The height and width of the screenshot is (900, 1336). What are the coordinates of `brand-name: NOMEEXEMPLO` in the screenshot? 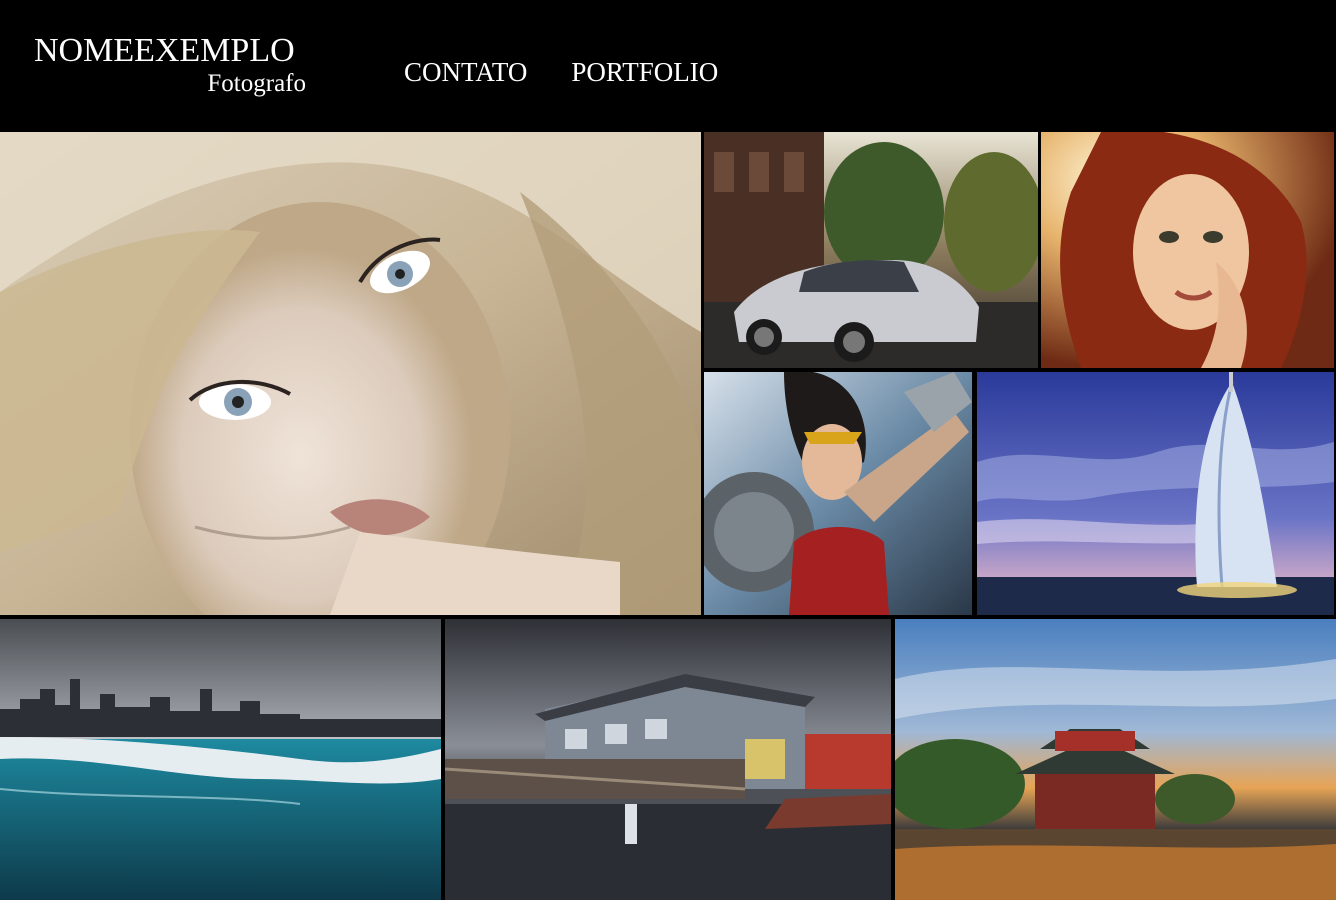 It's located at (164, 50).